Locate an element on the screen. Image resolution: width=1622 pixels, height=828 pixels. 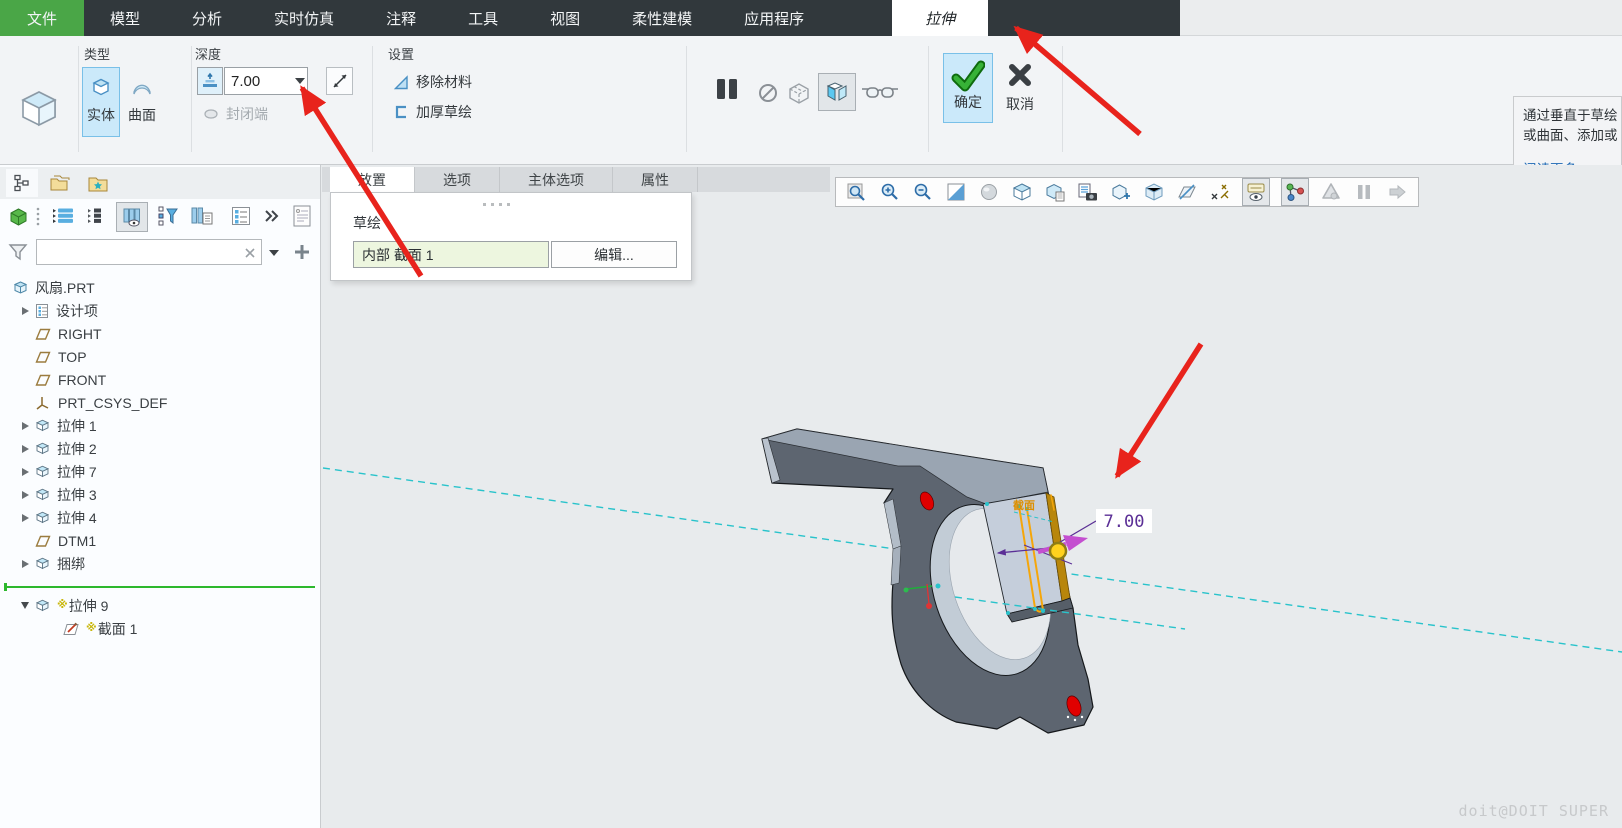
remove-material-option: 移除材料 is located at coordinates (432, 82).